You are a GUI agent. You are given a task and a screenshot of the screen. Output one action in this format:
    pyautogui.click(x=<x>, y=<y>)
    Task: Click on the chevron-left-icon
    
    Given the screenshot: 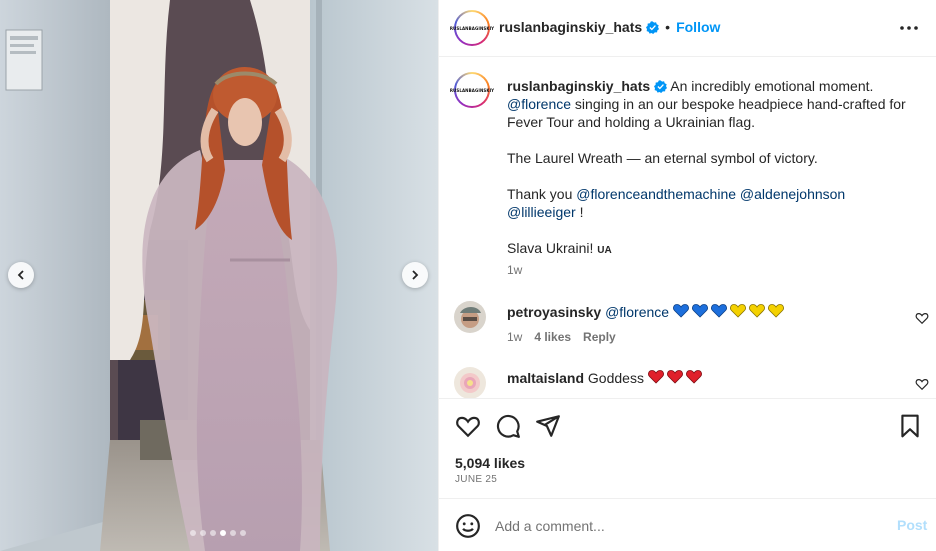 What is the action you would take?
    pyautogui.click(x=20, y=275)
    